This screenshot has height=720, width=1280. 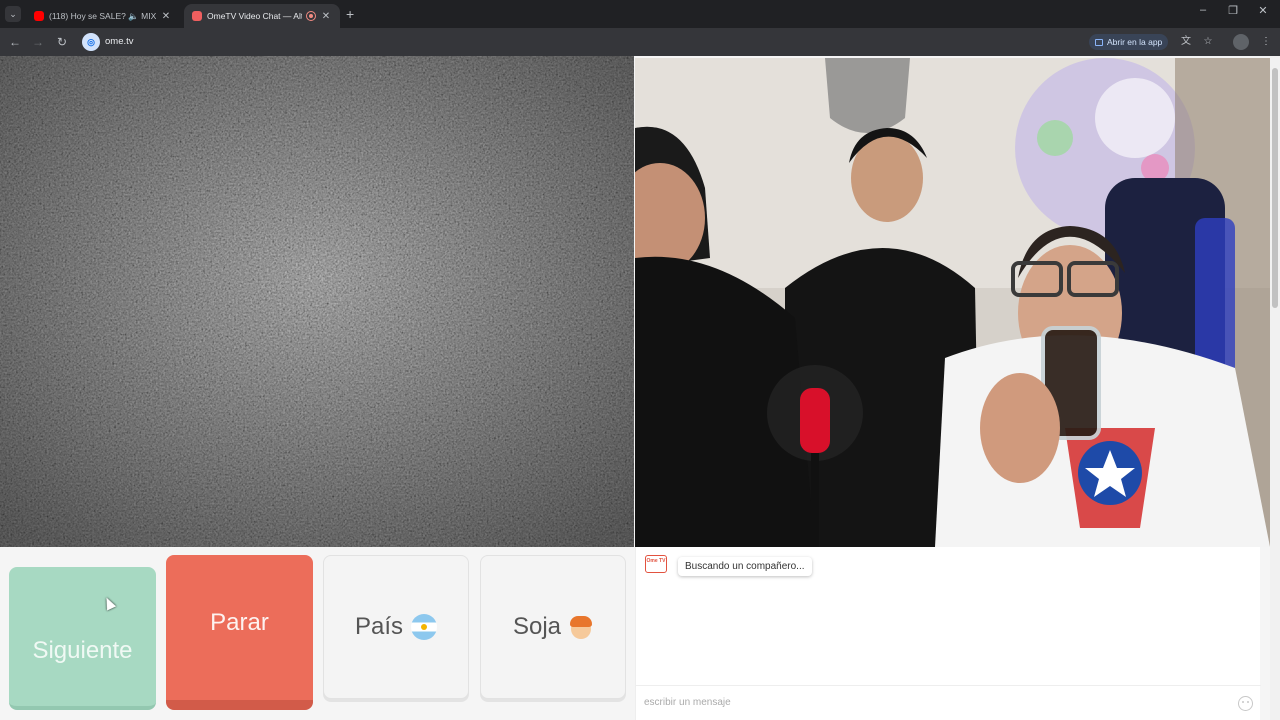 I want to click on scrollbar-thumb, so click(x=1275, y=188).